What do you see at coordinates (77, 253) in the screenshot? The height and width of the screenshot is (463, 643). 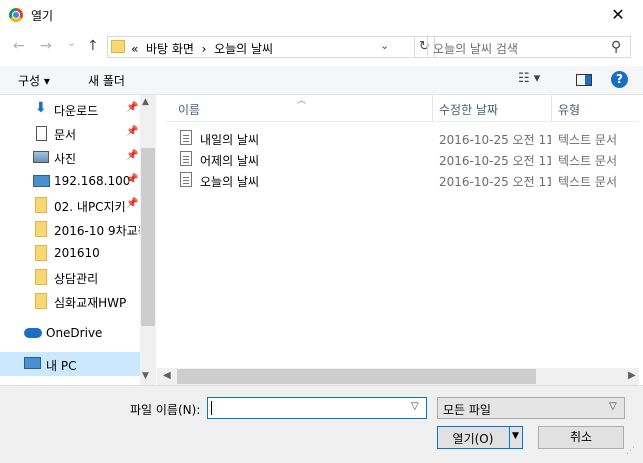 I see `sidebar-item-label: 201610` at bounding box center [77, 253].